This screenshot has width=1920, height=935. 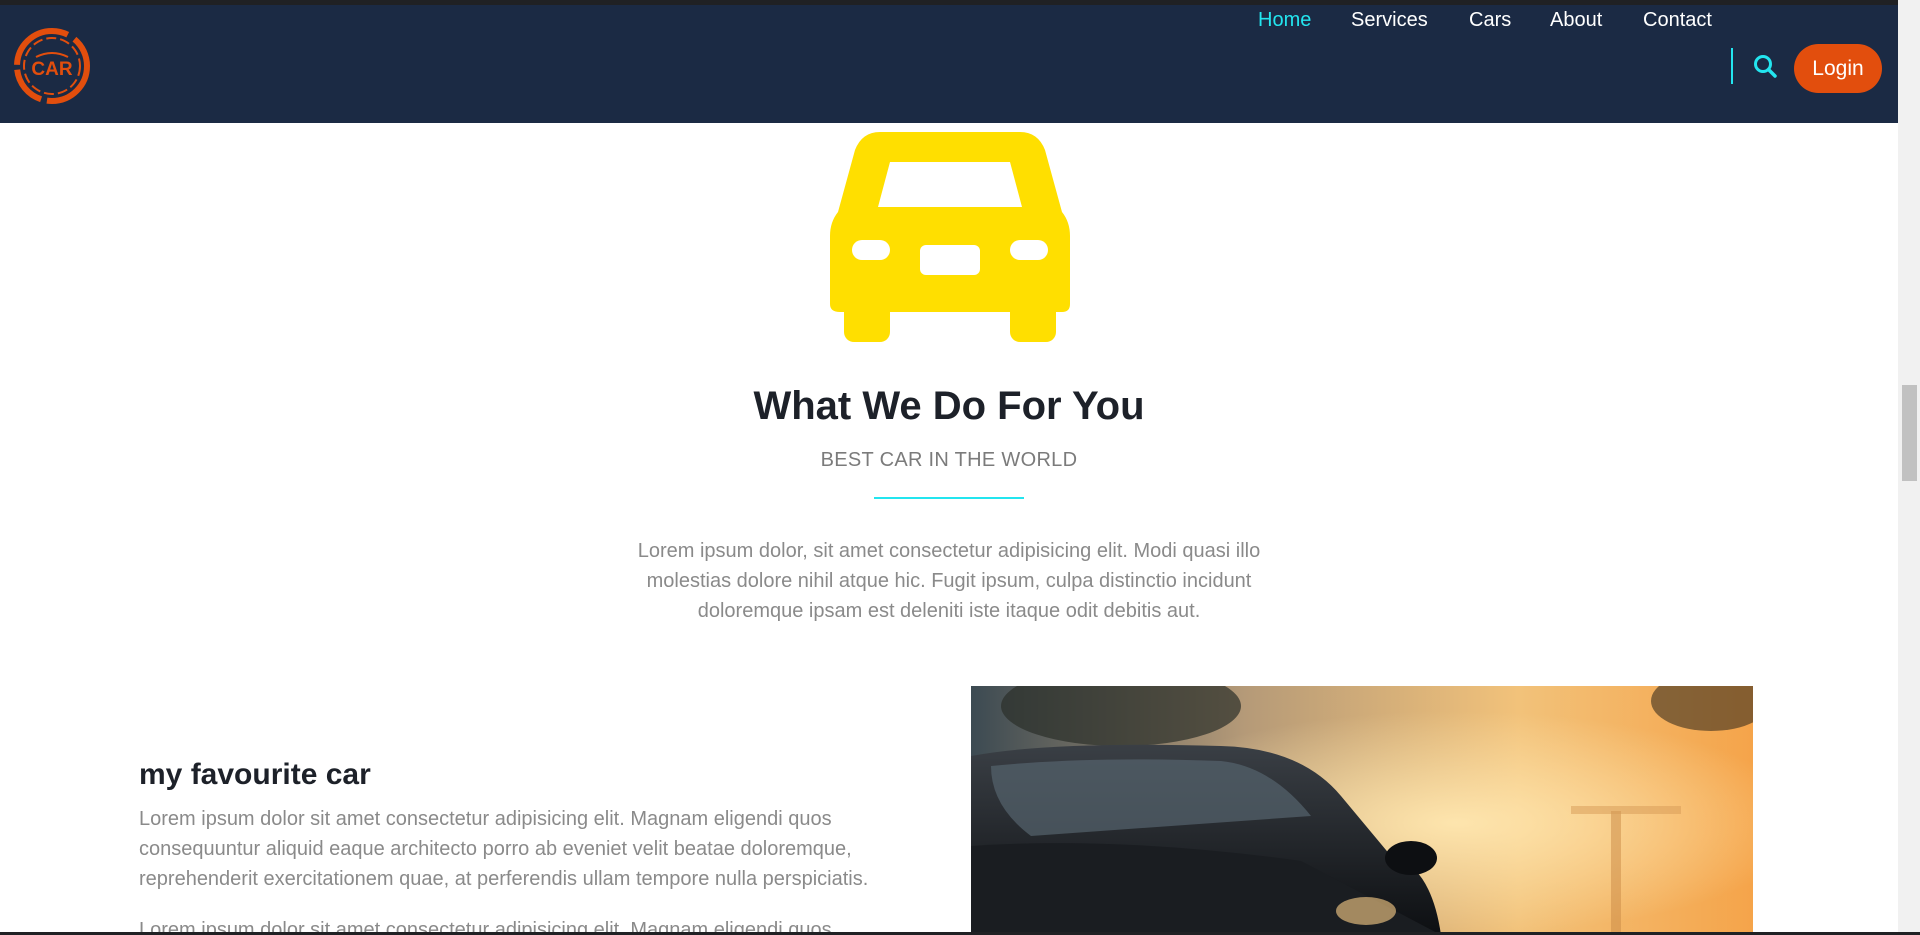 What do you see at coordinates (1732, 66) in the screenshot?
I see `nav-divider` at bounding box center [1732, 66].